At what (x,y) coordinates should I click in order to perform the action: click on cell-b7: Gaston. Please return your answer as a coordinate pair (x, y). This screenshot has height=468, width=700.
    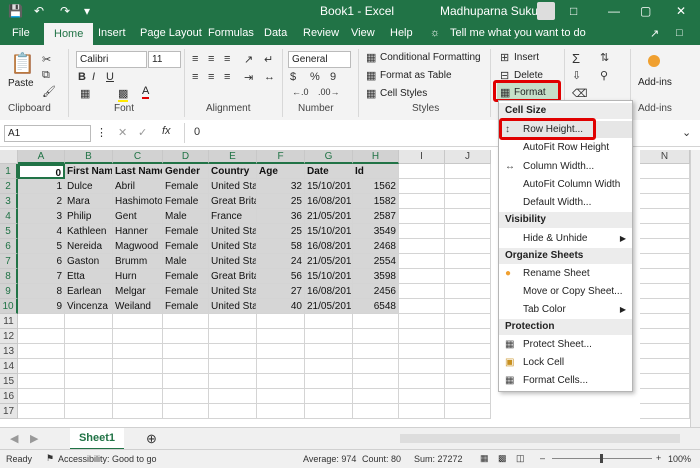
    Looking at the image, I should click on (89, 261).